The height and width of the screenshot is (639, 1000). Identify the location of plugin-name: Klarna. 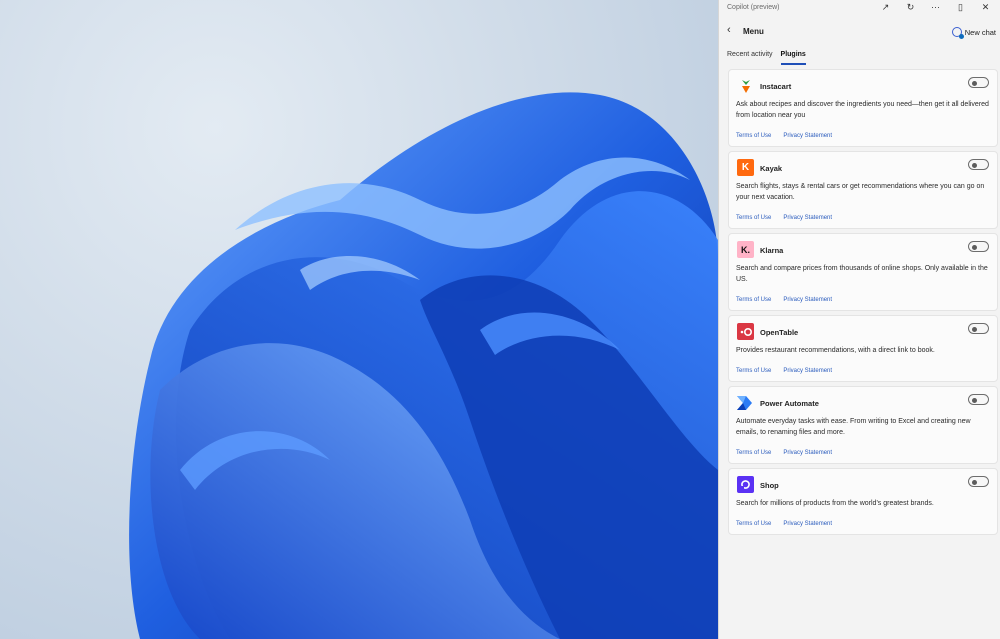
(772, 250).